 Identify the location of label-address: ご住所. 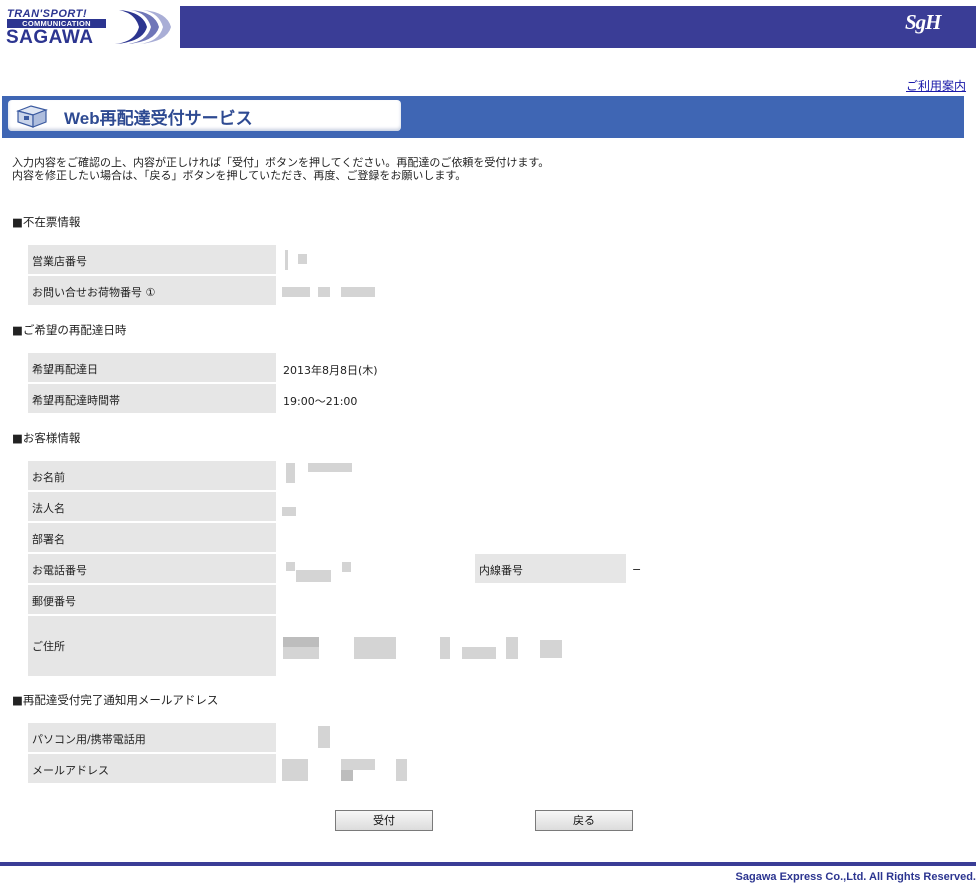
(152, 646).